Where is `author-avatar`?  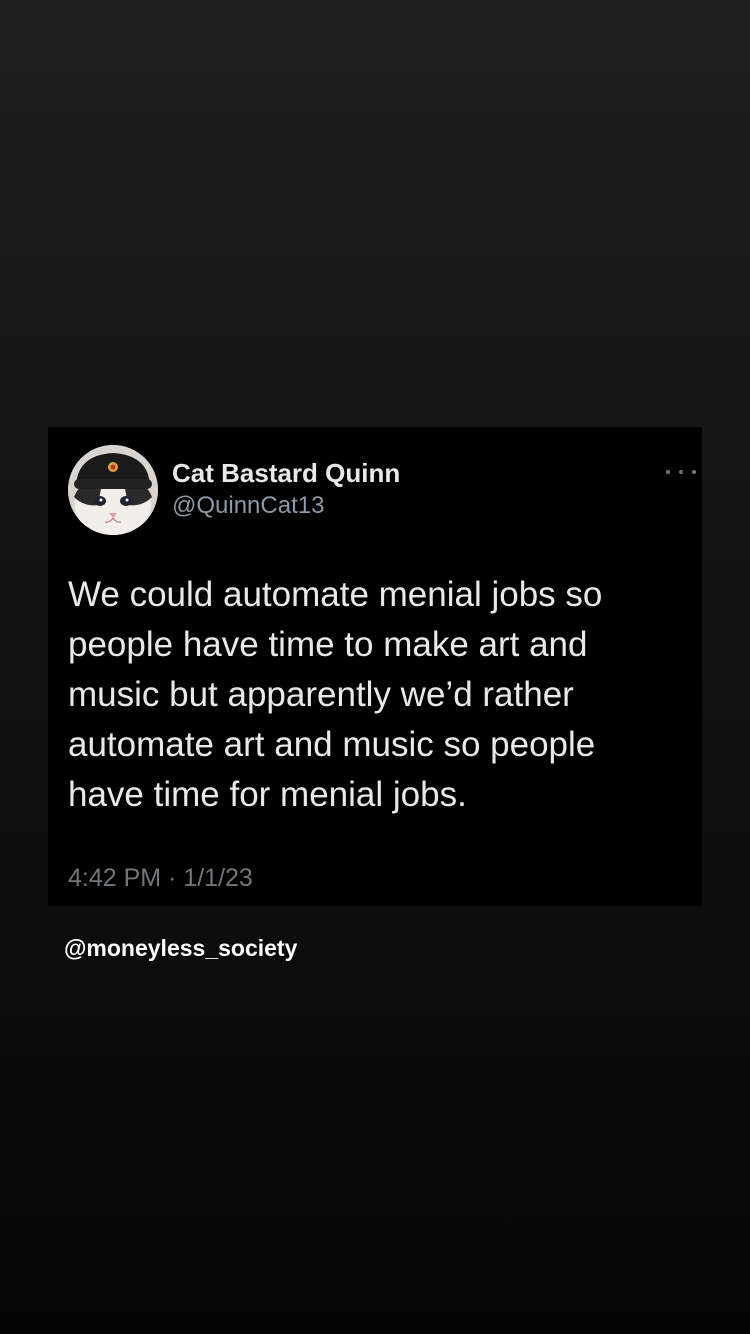
author-avatar is located at coordinates (113, 490).